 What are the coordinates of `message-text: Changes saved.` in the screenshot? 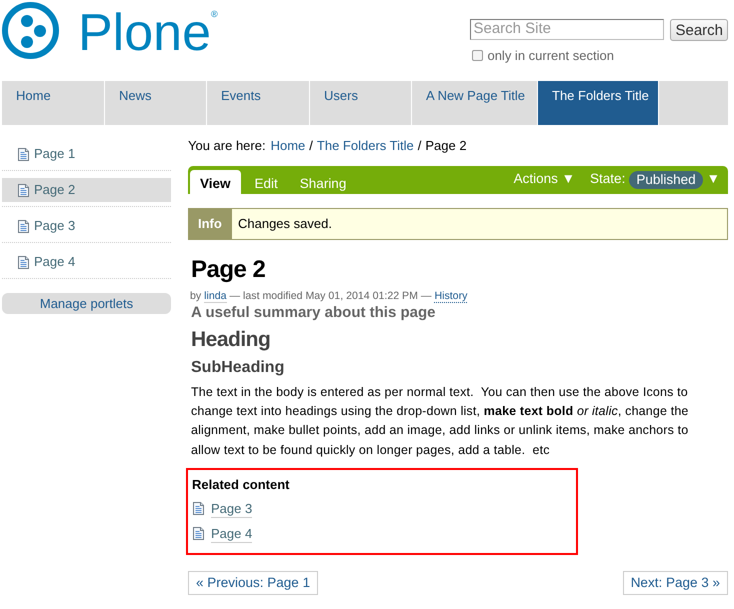 It's located at (284, 224).